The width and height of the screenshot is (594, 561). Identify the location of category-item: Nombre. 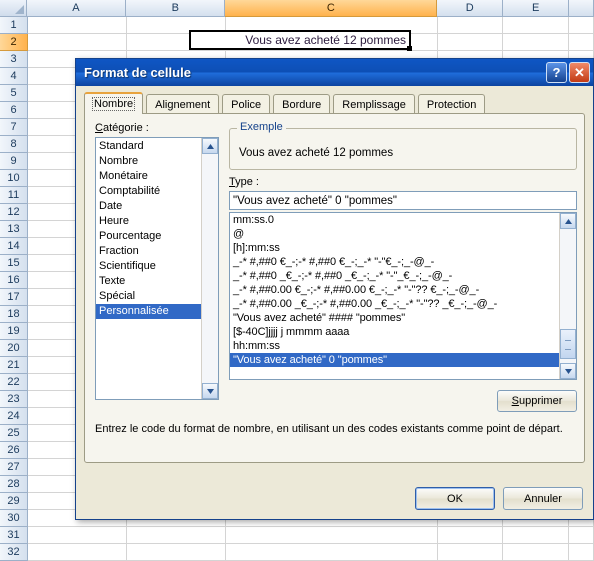
(148, 161).